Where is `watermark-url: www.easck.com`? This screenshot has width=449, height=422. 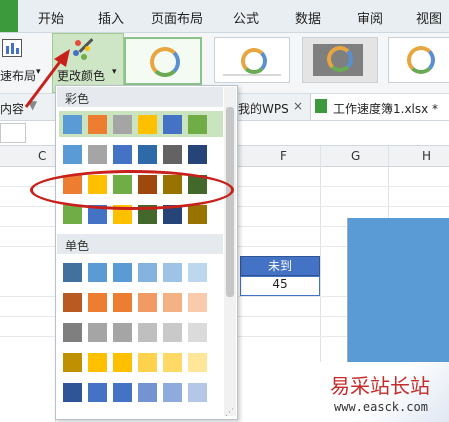 watermark-url: www.easck.com is located at coordinates (381, 407).